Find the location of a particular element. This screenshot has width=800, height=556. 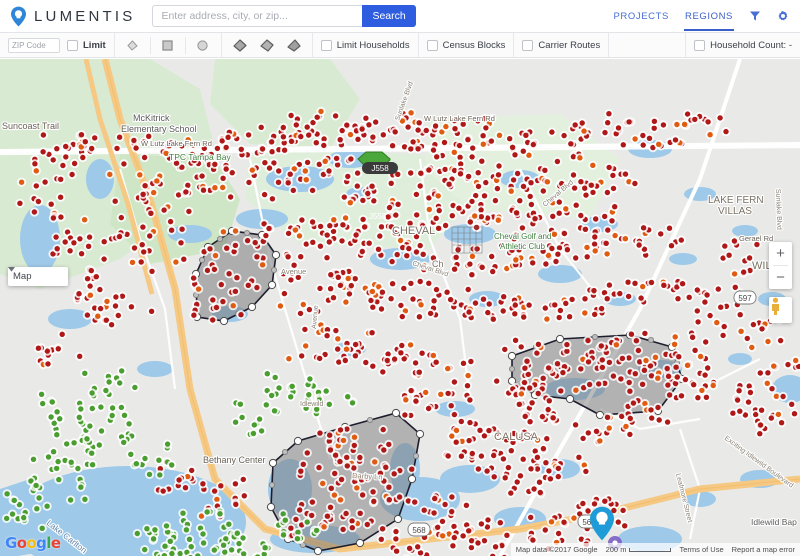

route-shield: 568 is located at coordinates (419, 529).